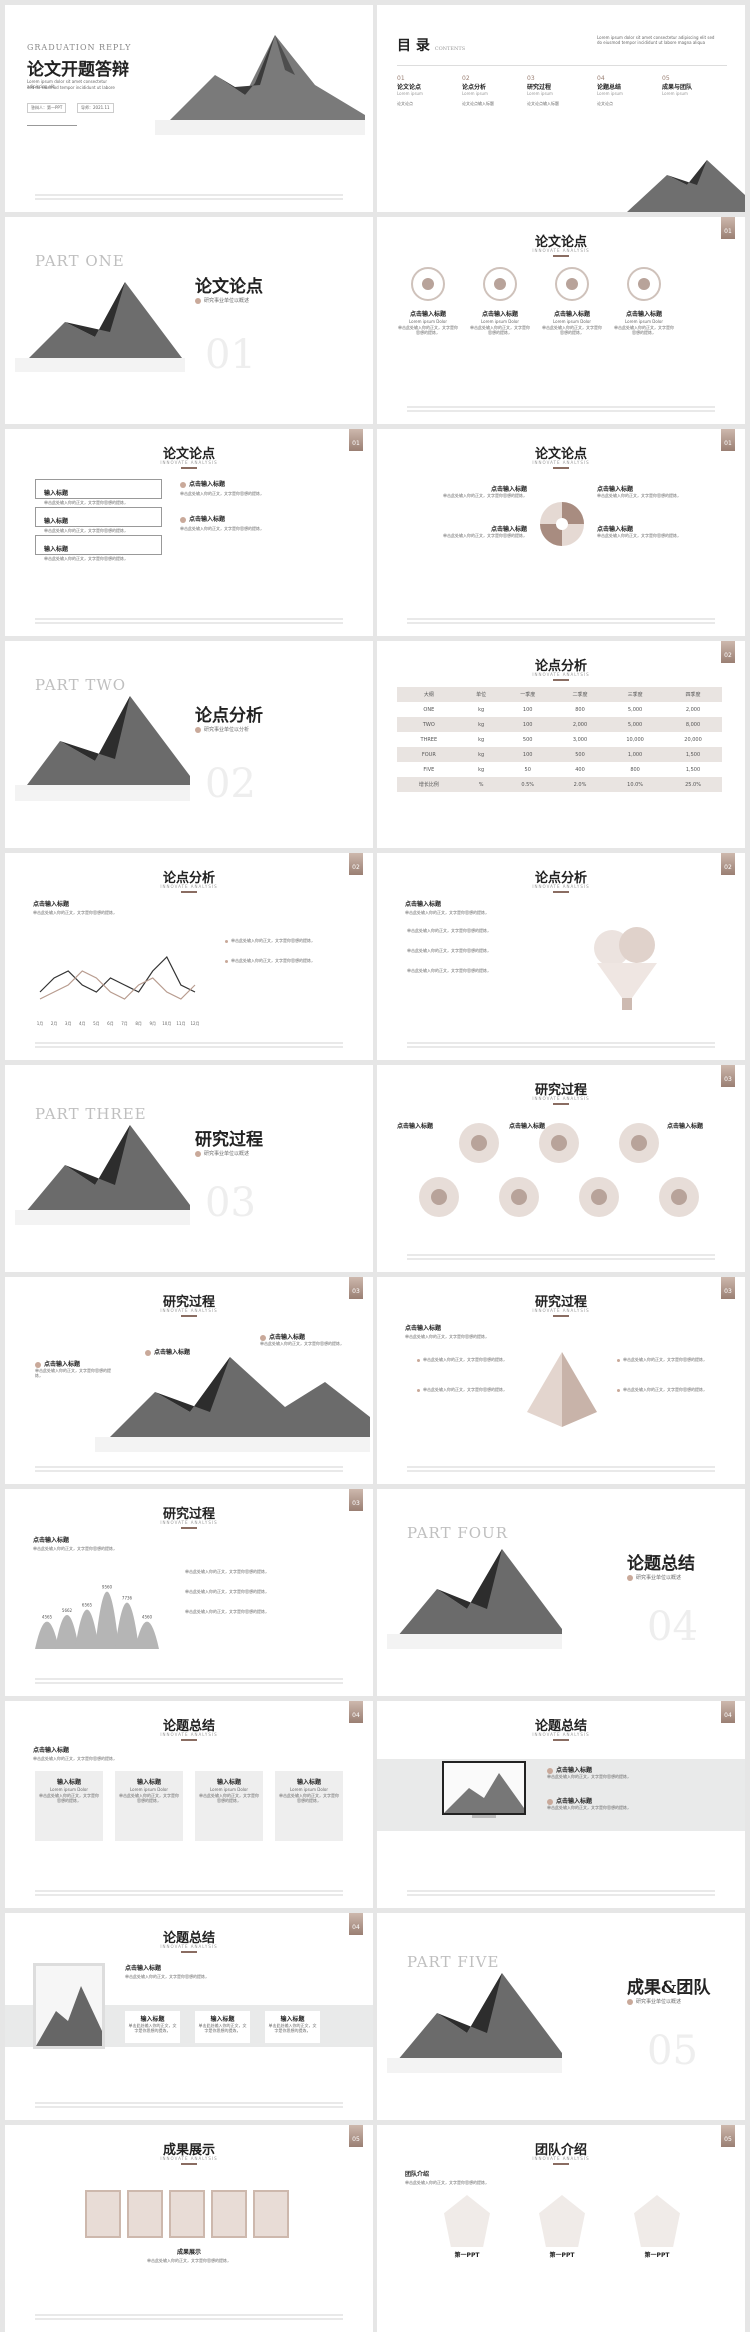 The height and width of the screenshot is (2332, 750). Describe the element at coordinates (229, 1789) in the screenshot. I see `card-en: Lorem ipsum Dolor` at that location.